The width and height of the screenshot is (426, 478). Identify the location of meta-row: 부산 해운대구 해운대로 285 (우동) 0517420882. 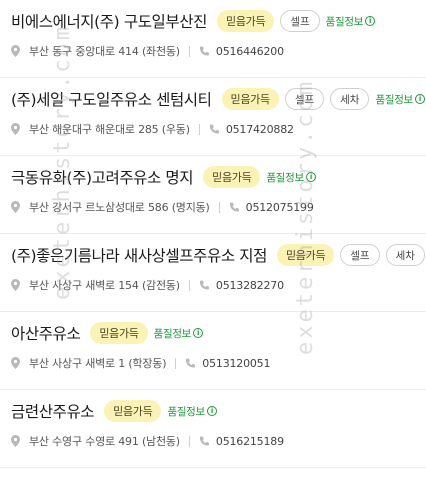
(218, 129).